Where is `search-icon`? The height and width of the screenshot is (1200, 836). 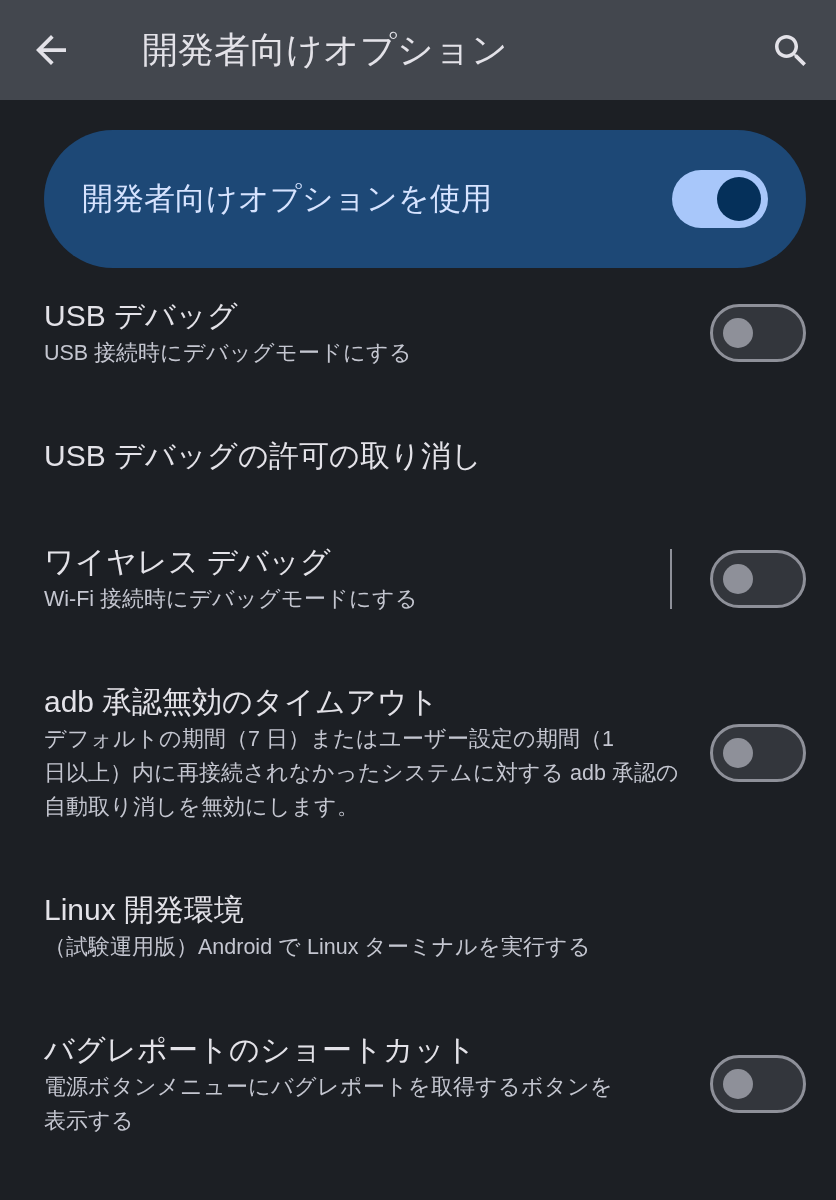
search-icon is located at coordinates (790, 50).